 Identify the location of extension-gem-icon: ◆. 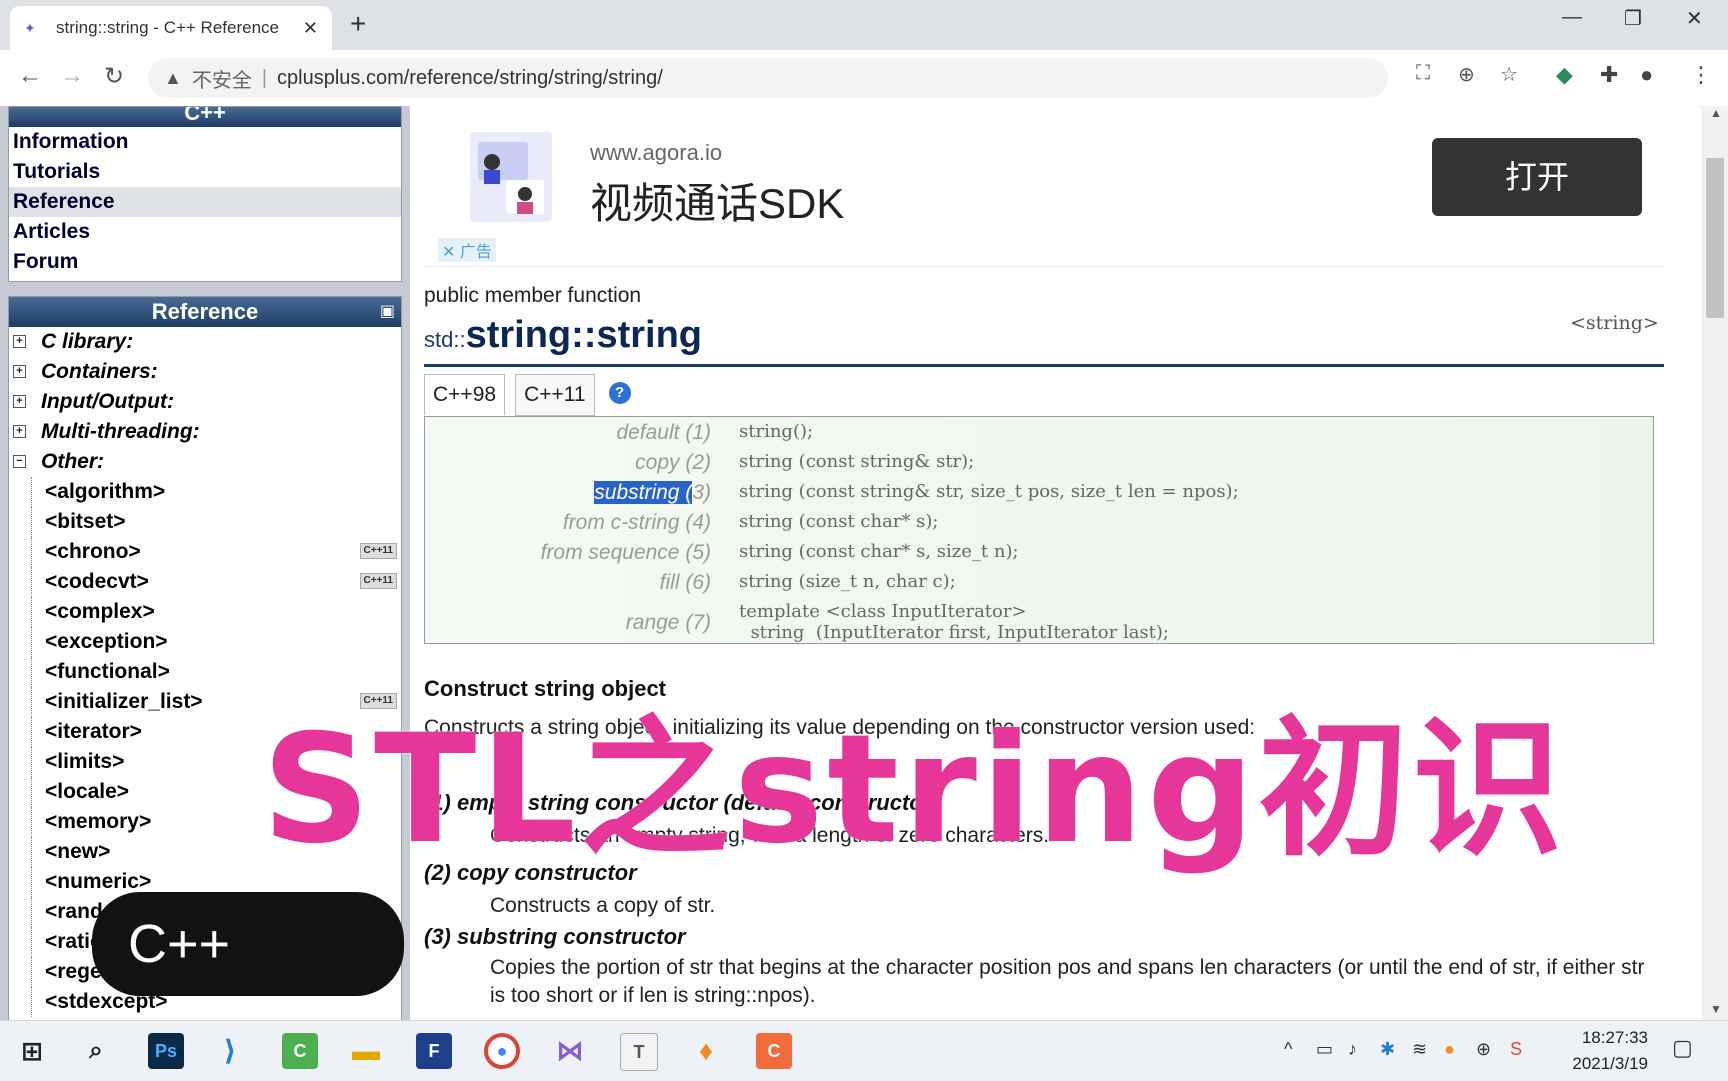
(1564, 75).